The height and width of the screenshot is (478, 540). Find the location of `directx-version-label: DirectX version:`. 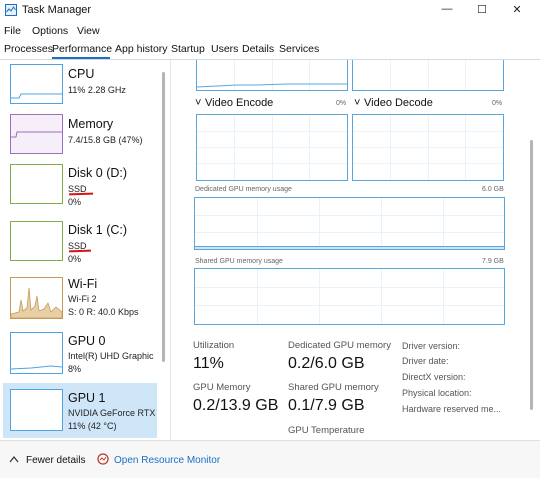

directx-version-label: DirectX version: is located at coordinates (434, 377).